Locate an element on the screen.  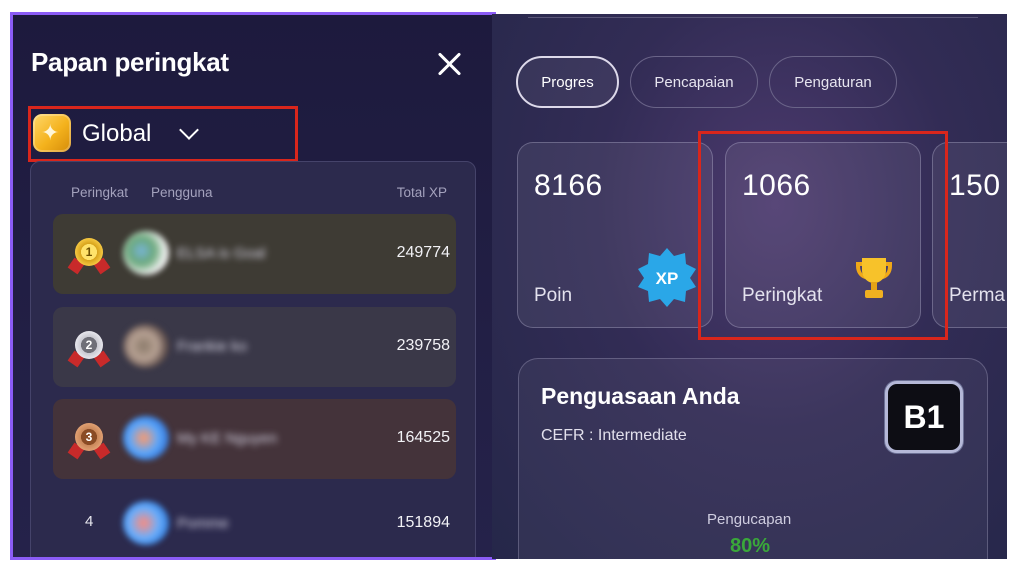
column-header-xp: Total XP is located at coordinates (421, 192).